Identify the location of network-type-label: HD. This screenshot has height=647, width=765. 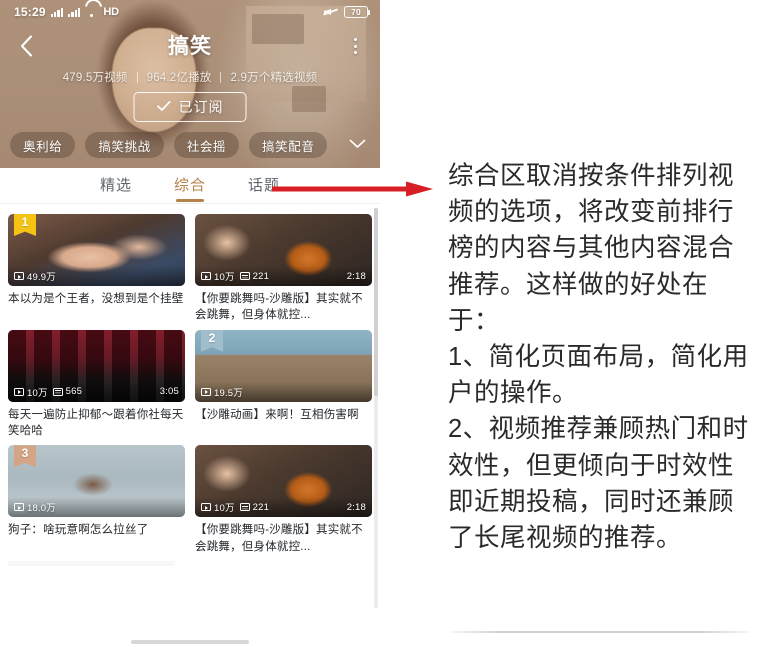
(111, 12).